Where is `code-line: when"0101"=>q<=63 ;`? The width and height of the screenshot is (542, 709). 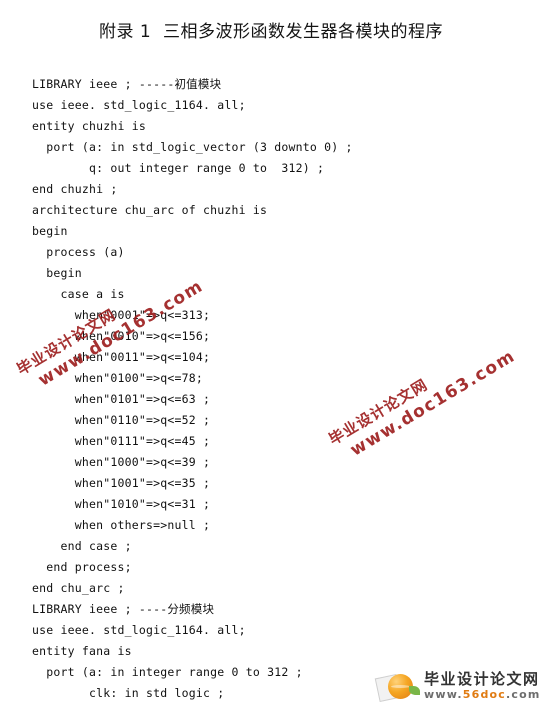
code-line: when"0101"=>q<=63 ; is located at coordinates (121, 399).